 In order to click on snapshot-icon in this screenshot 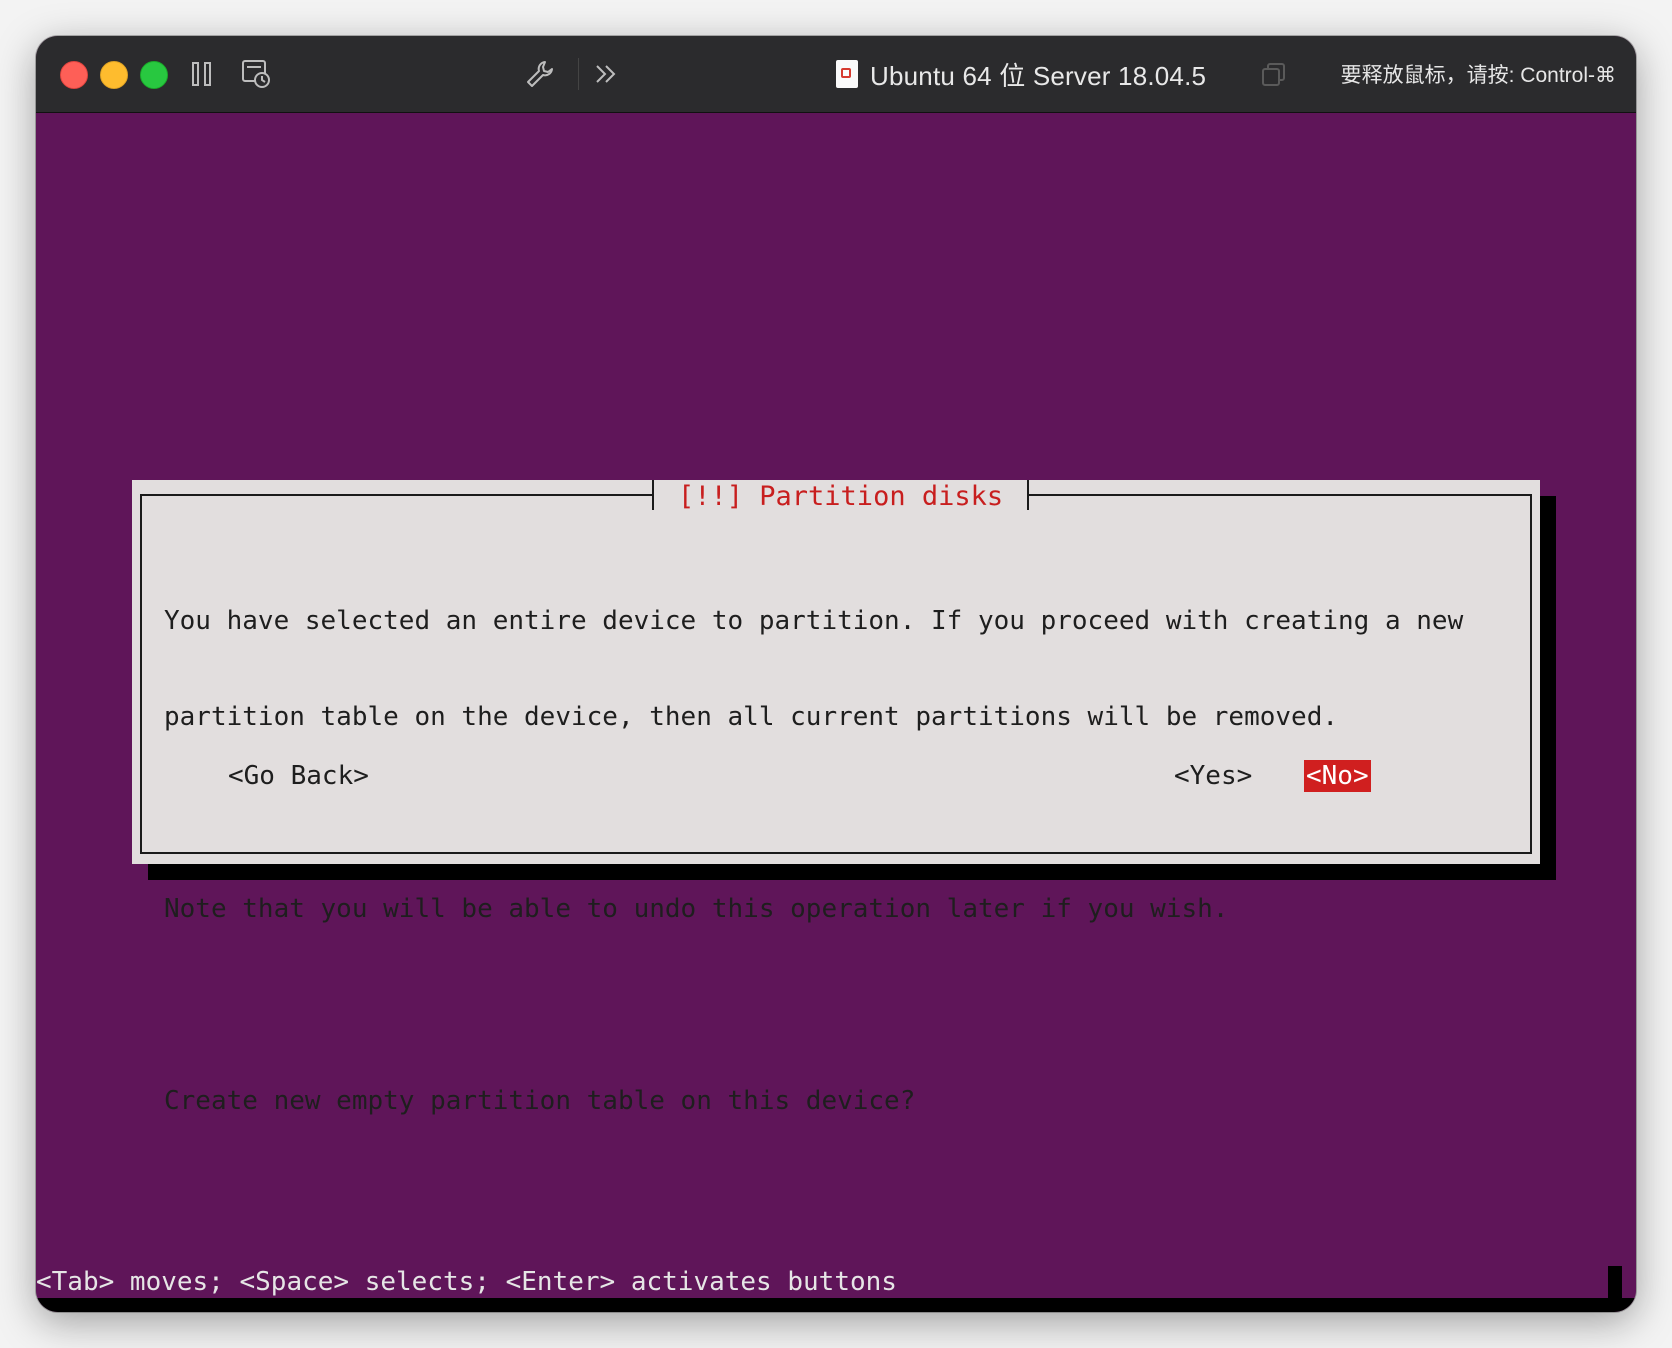, I will do `click(256, 74)`.